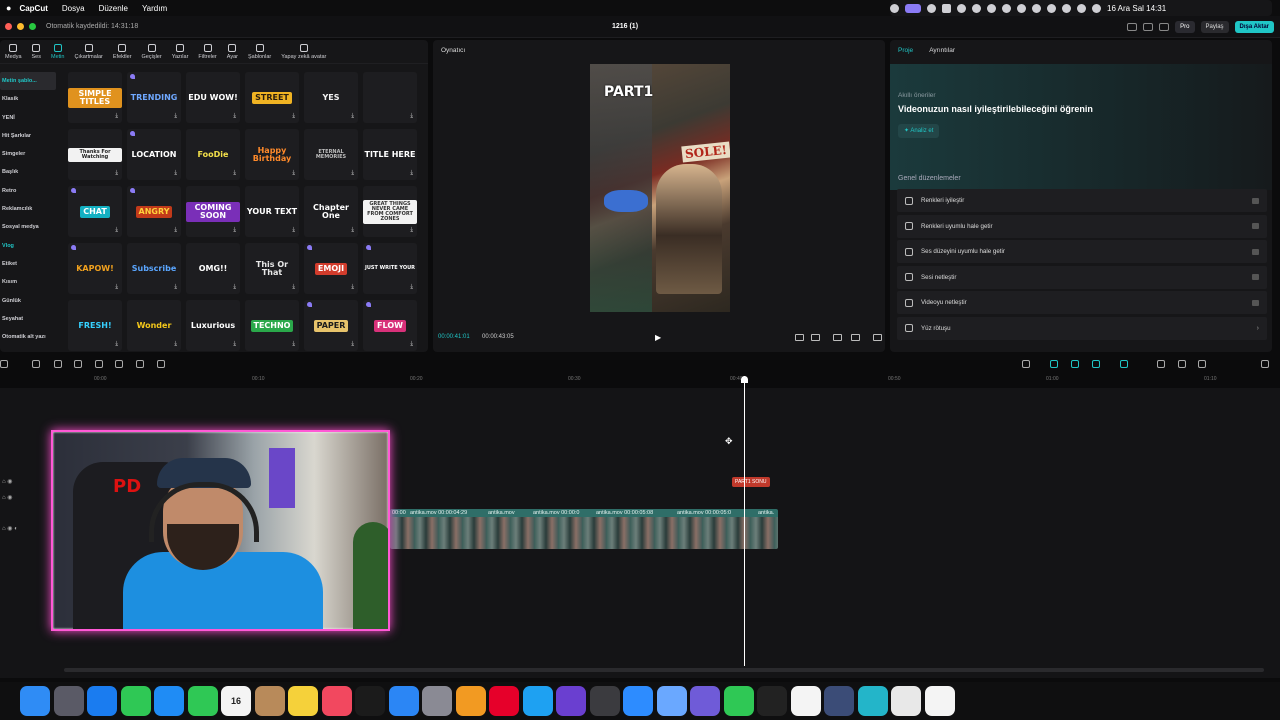 This screenshot has height=720, width=1280. I want to click on redo-icon, so click(58, 364).